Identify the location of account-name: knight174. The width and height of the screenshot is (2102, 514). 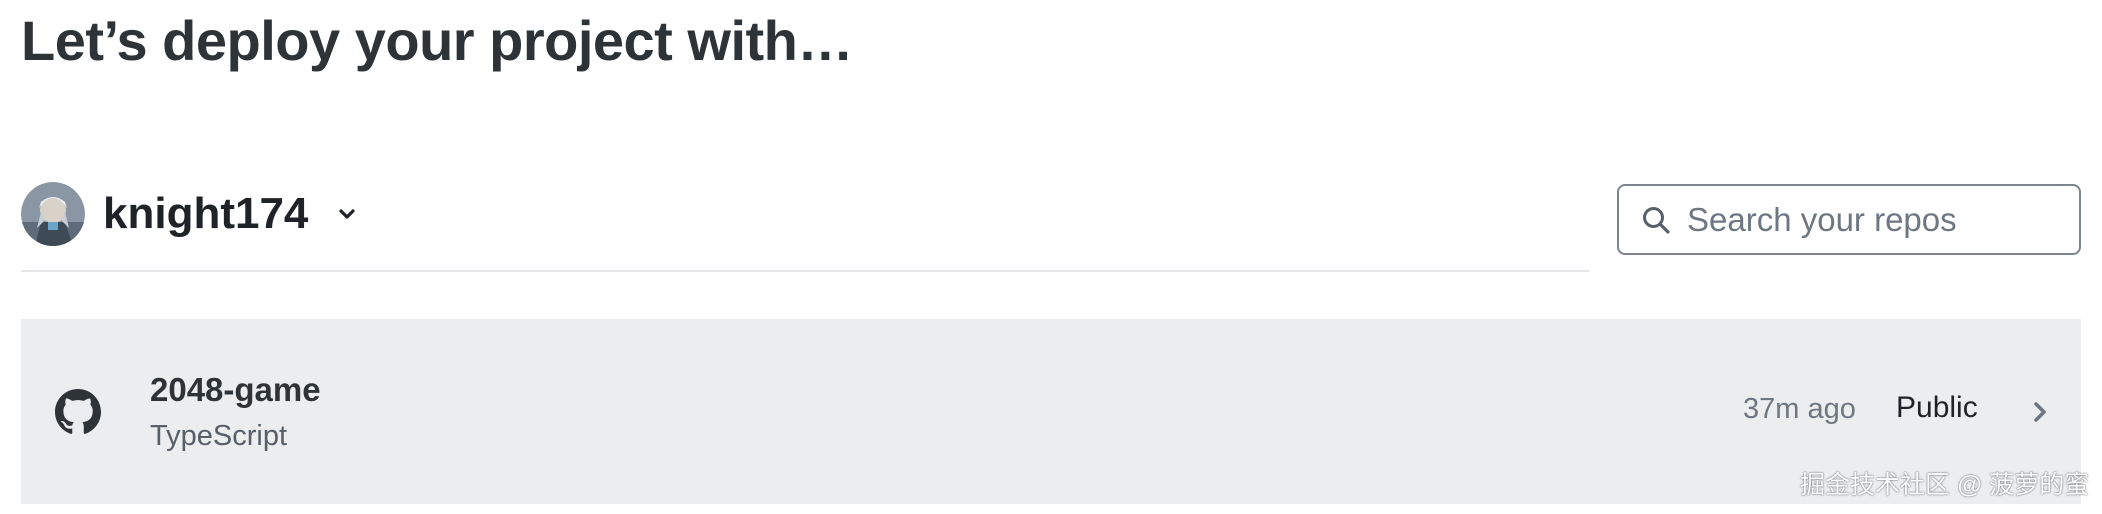
(206, 213).